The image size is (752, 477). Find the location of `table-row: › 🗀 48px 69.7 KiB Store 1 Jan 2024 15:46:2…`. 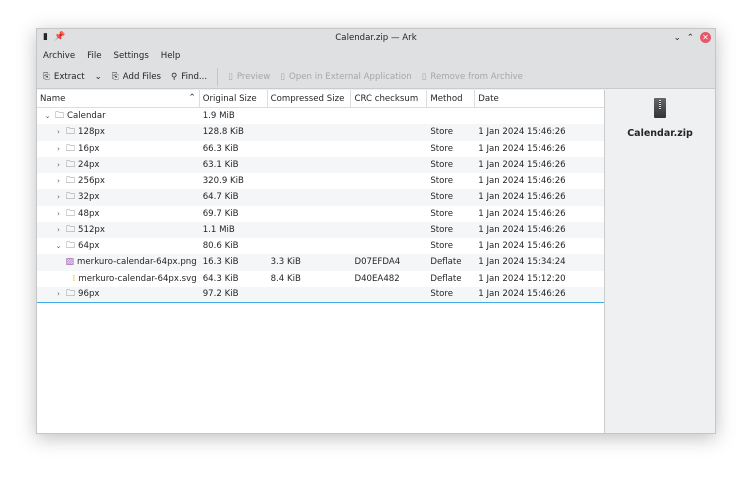

table-row: › 🗀 48px 69.7 KiB Store 1 Jan 2024 15:46:2… is located at coordinates (320, 214).